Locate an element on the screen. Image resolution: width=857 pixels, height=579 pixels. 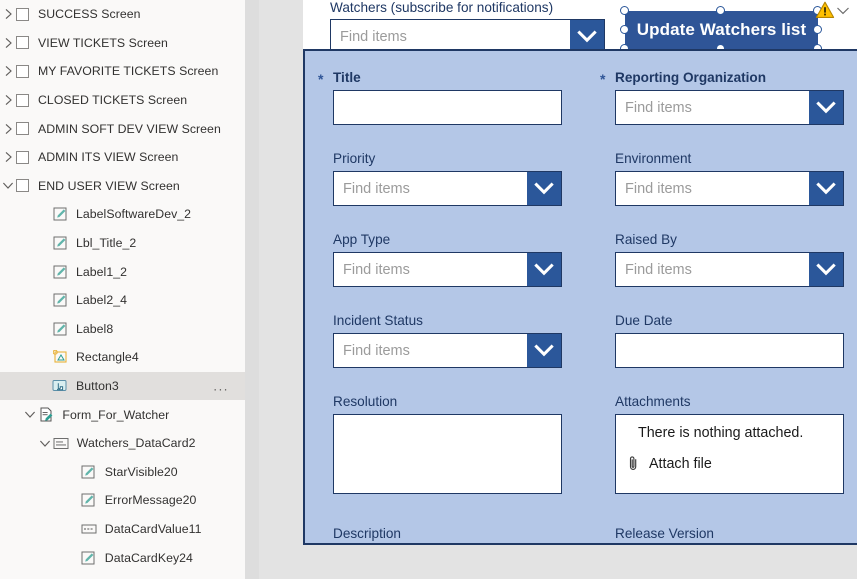
resize-handle-w is located at coordinates (624, 29).